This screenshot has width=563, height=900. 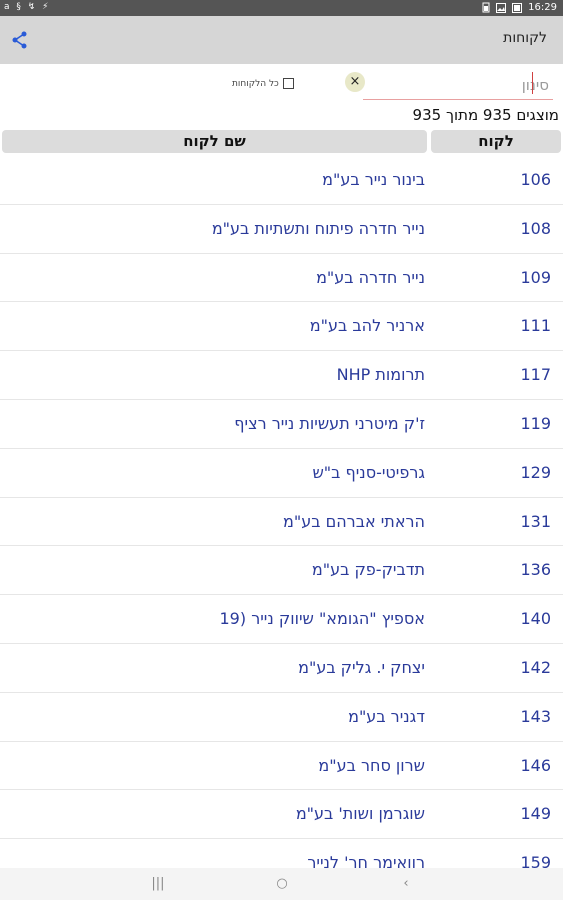 What do you see at coordinates (535, 860) in the screenshot?
I see `row-code: 159` at bounding box center [535, 860].